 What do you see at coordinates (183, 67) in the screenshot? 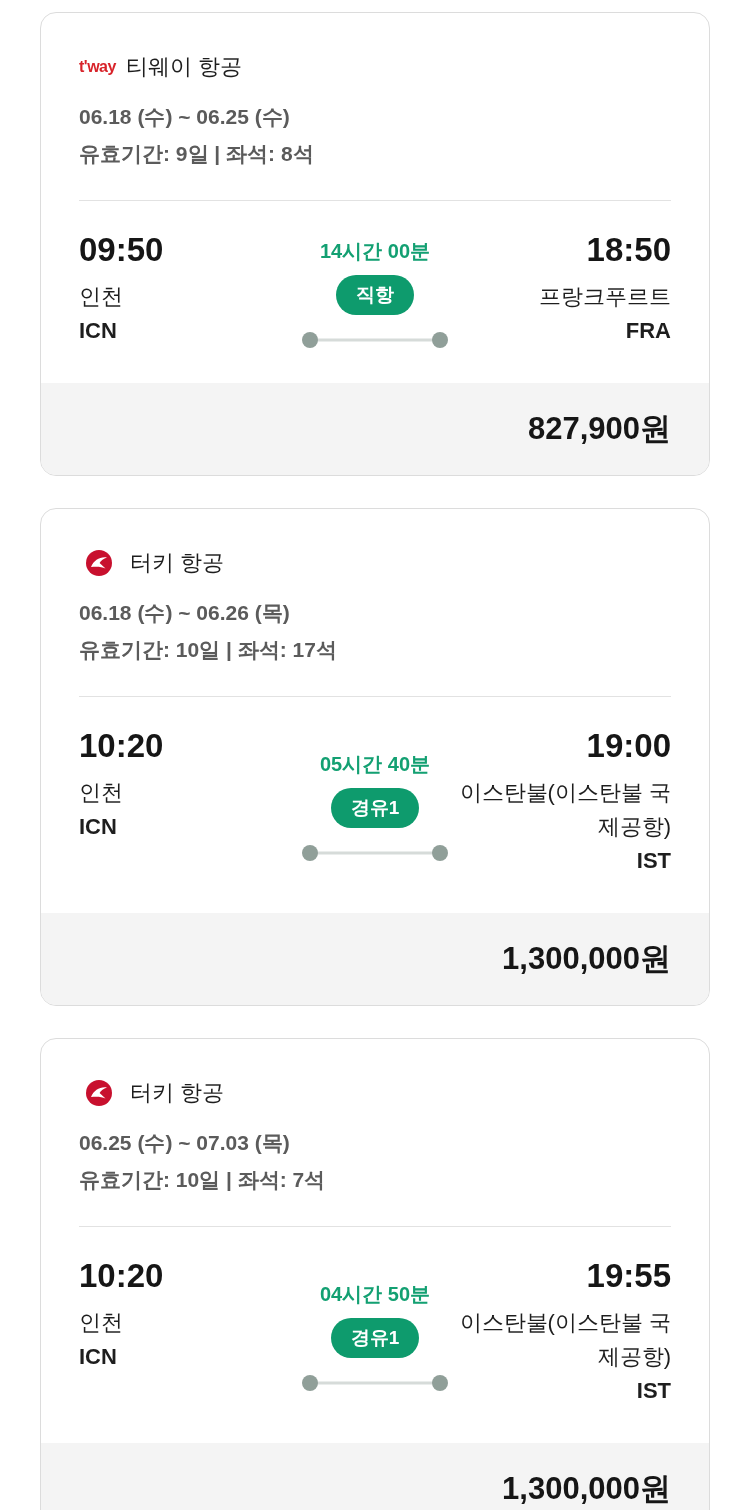
I see `airline-name: 티웨이 항공` at bounding box center [183, 67].